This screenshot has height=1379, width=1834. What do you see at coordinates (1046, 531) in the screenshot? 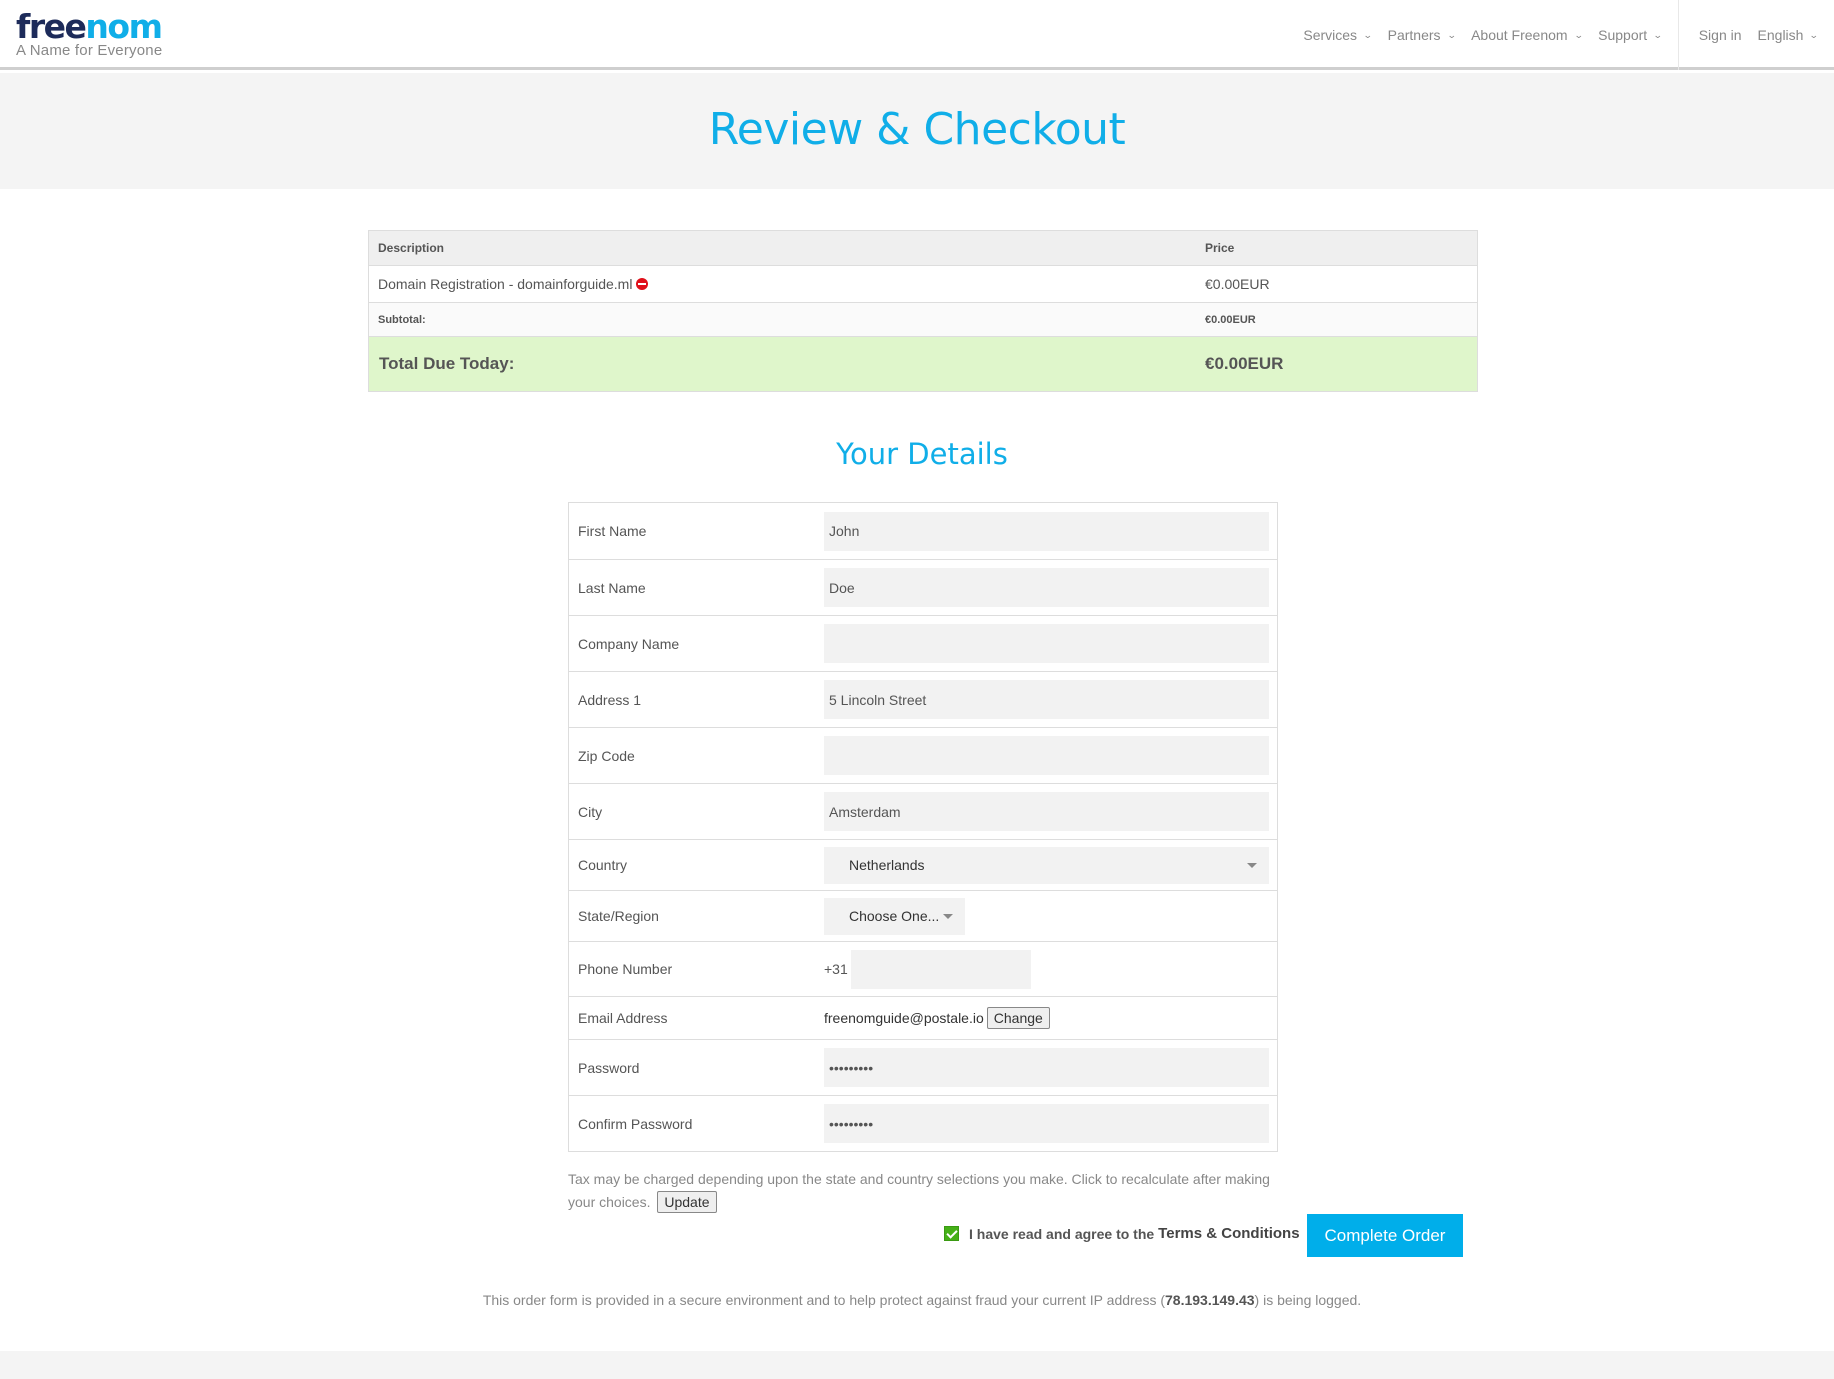
I see `first-name-input` at bounding box center [1046, 531].